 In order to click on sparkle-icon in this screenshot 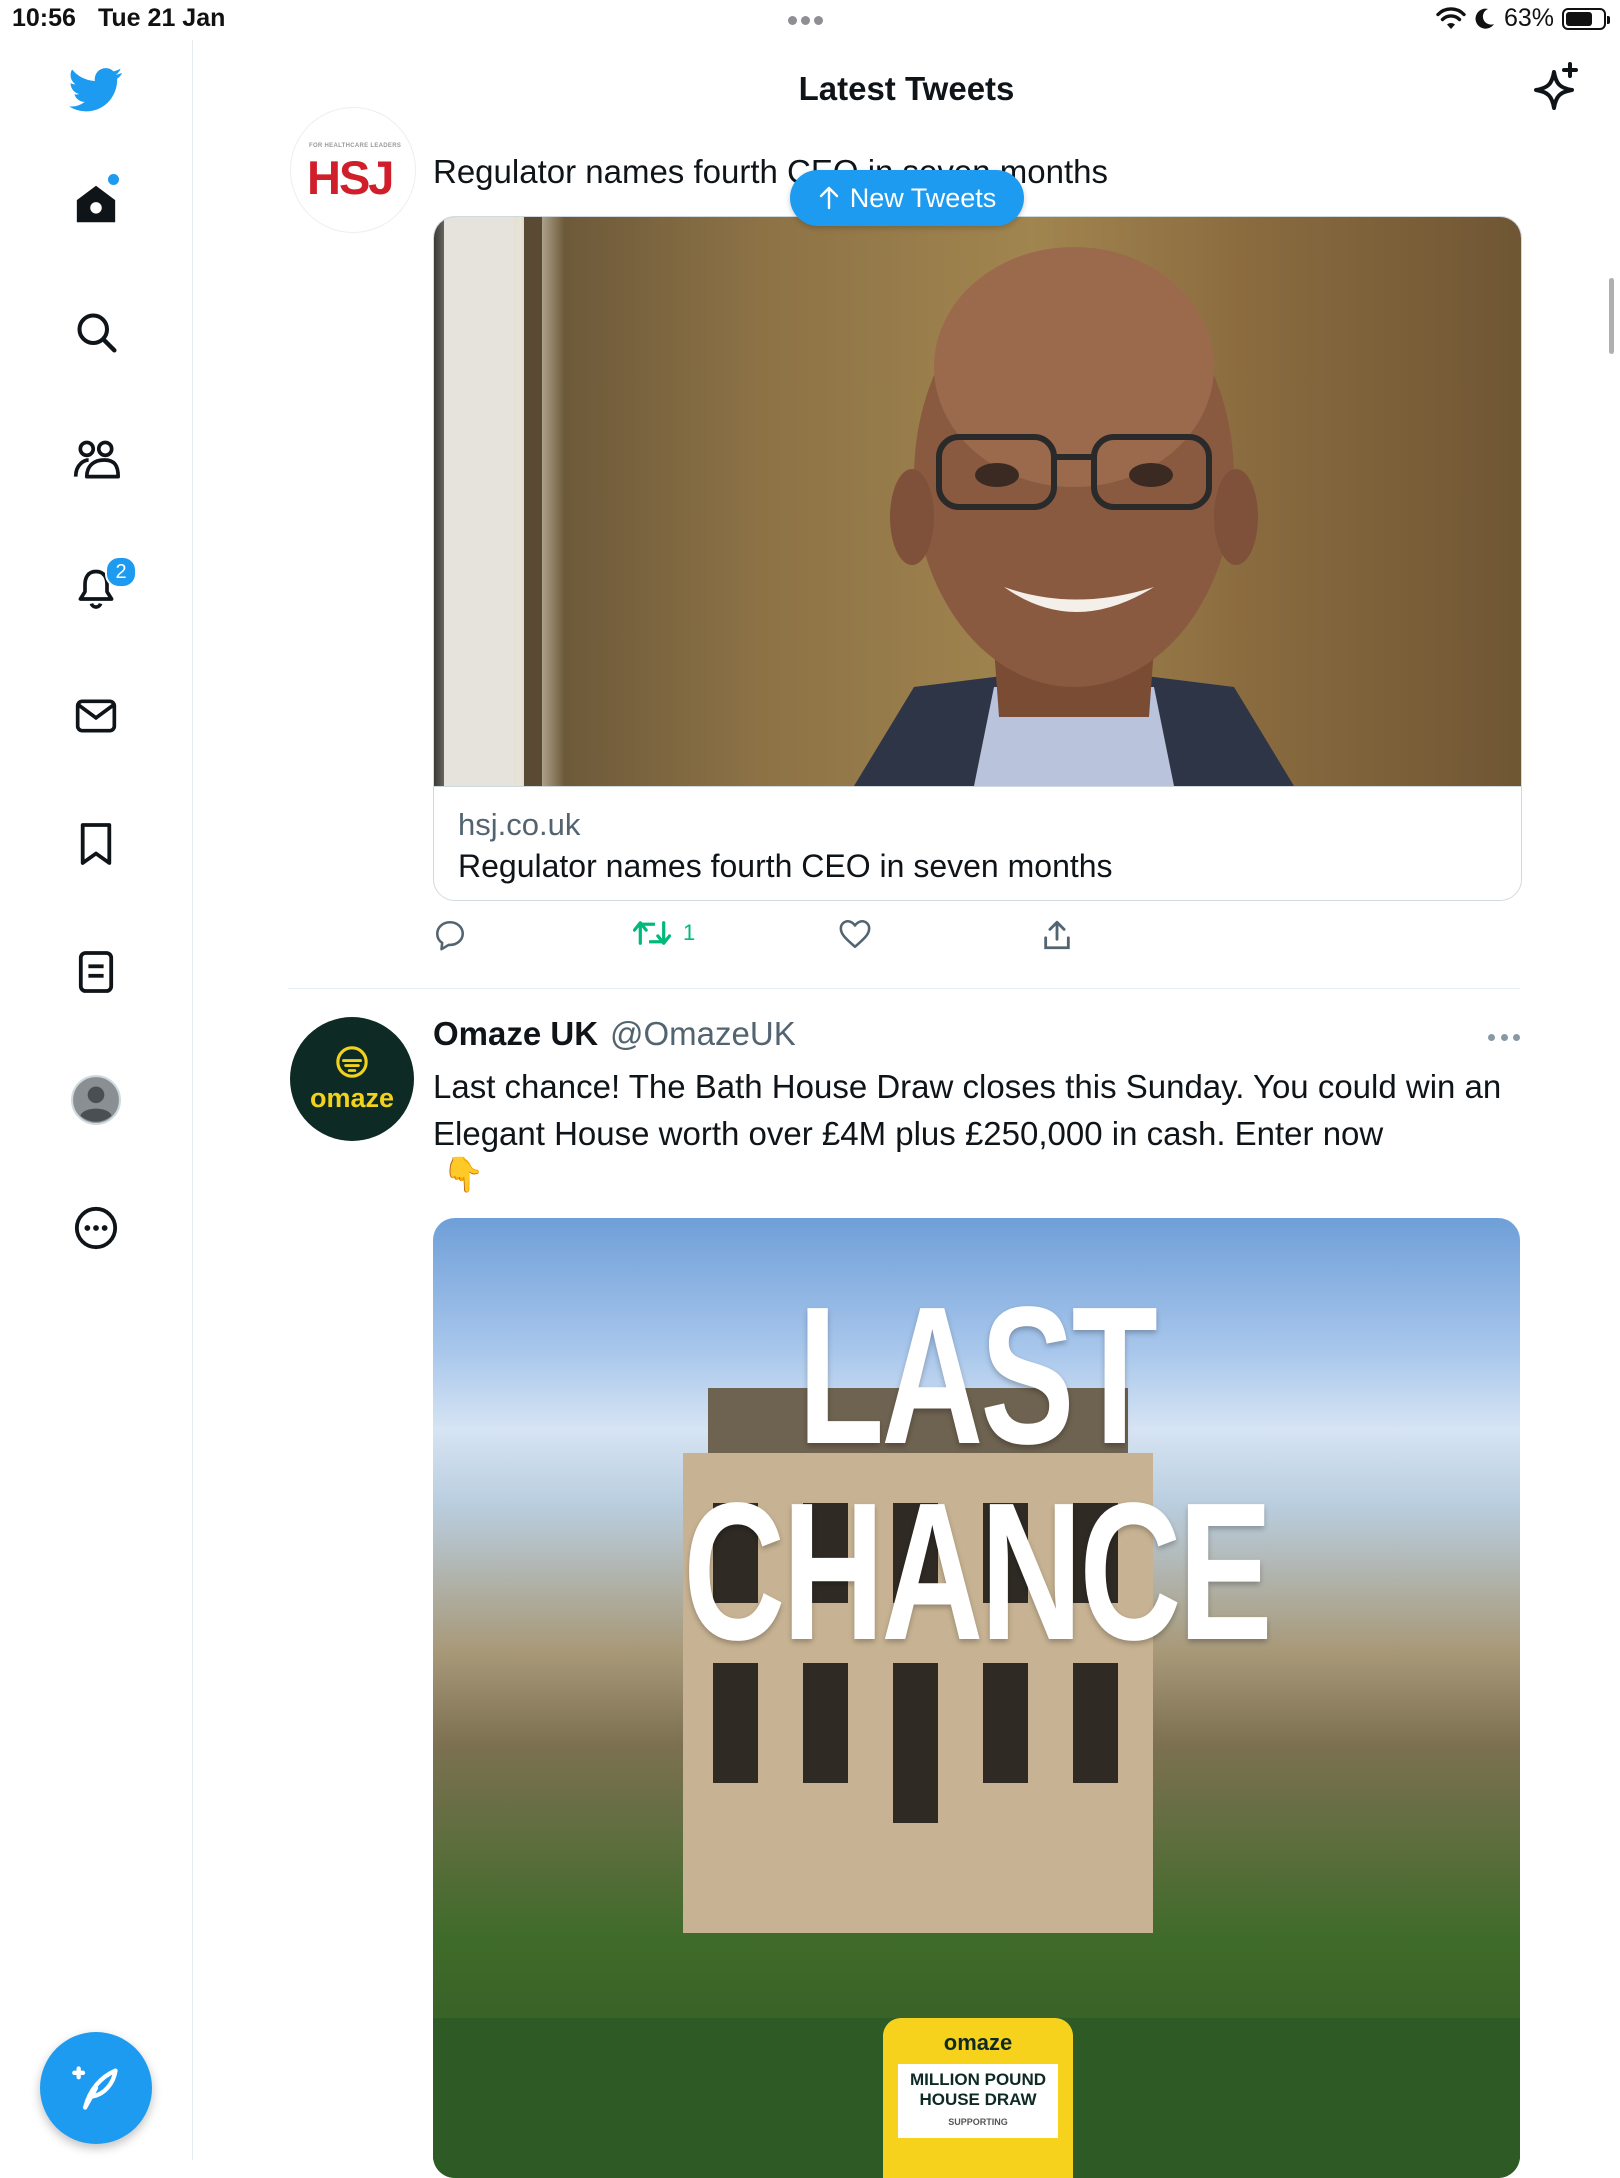, I will do `click(1556, 86)`.